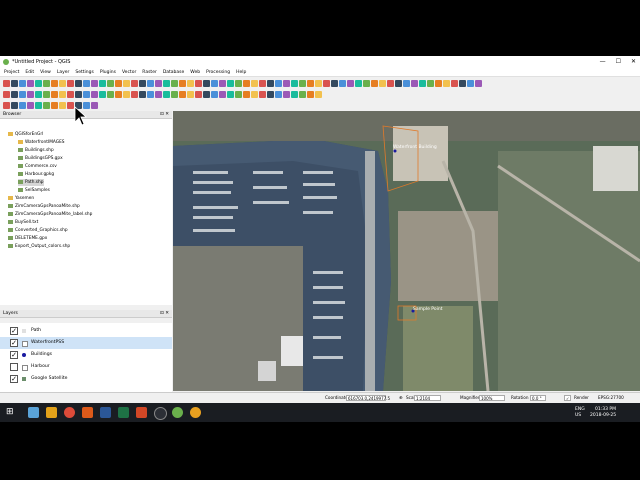 This screenshot has width=640, height=480. Describe the element at coordinates (108, 72) in the screenshot. I see `menu-plugins: Plugins` at that location.